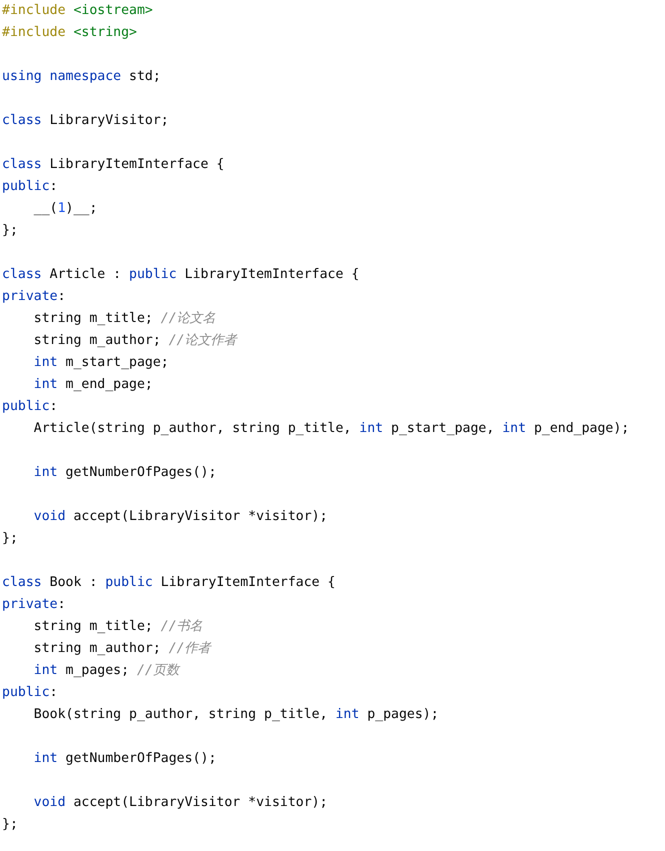 This screenshot has width=665, height=851. Describe the element at coordinates (81, 76) in the screenshot. I see `code-line: using namespace std;` at that location.